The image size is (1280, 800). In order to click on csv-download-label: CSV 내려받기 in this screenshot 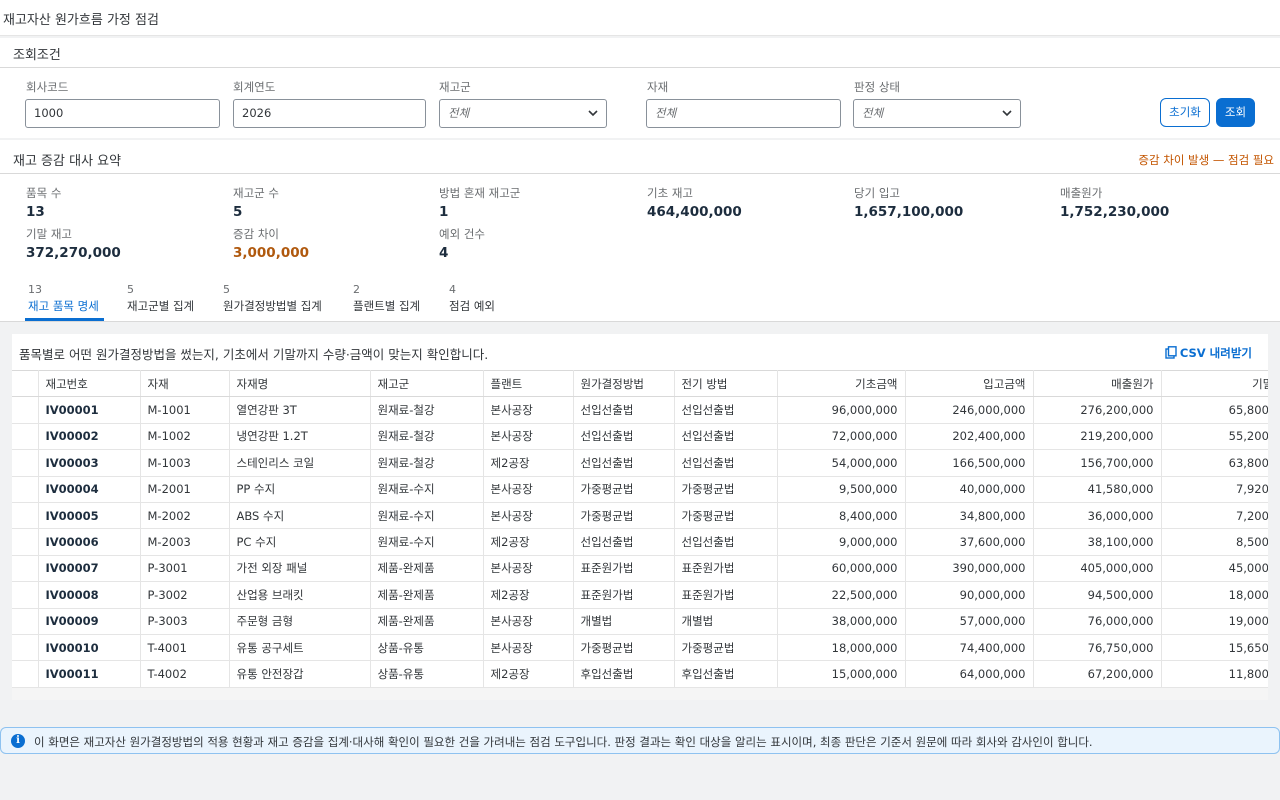, I will do `click(1215, 353)`.